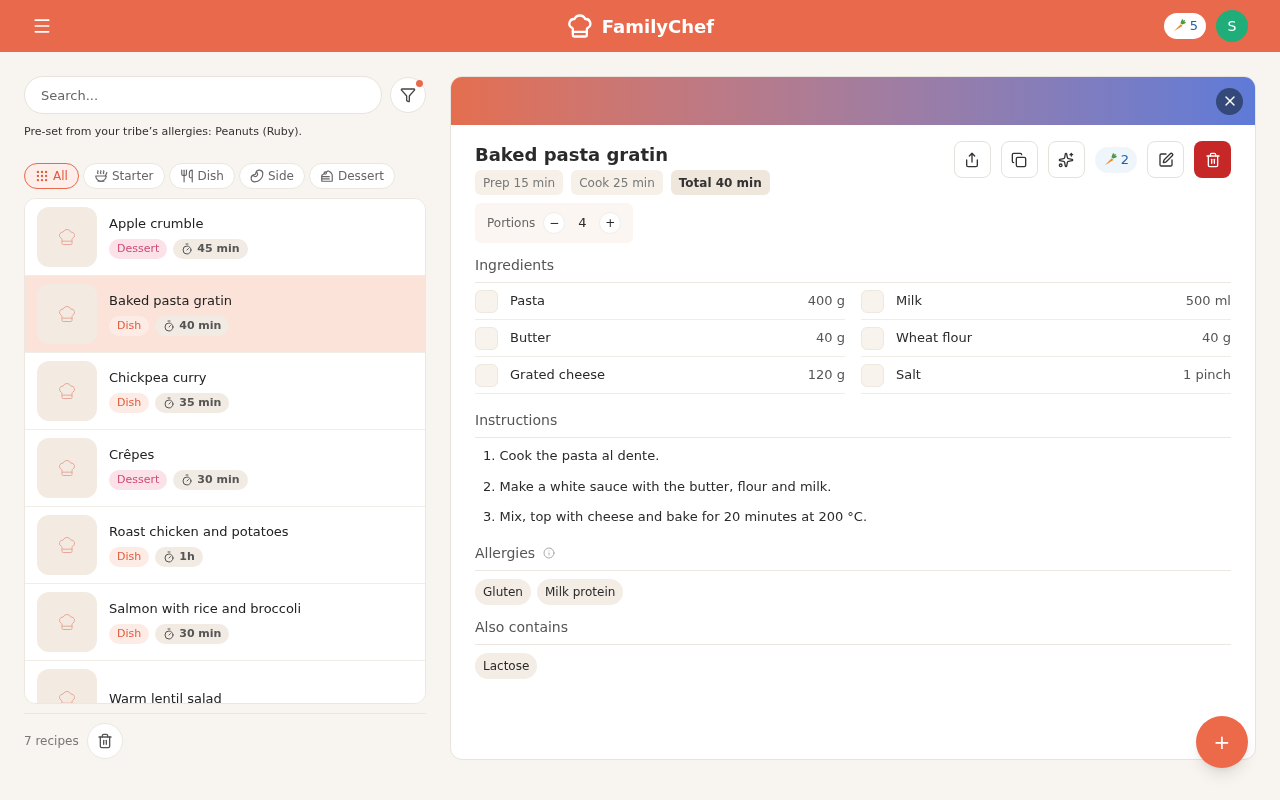  Describe the element at coordinates (530, 338) in the screenshot. I see `ingredient-name: Butter` at that location.